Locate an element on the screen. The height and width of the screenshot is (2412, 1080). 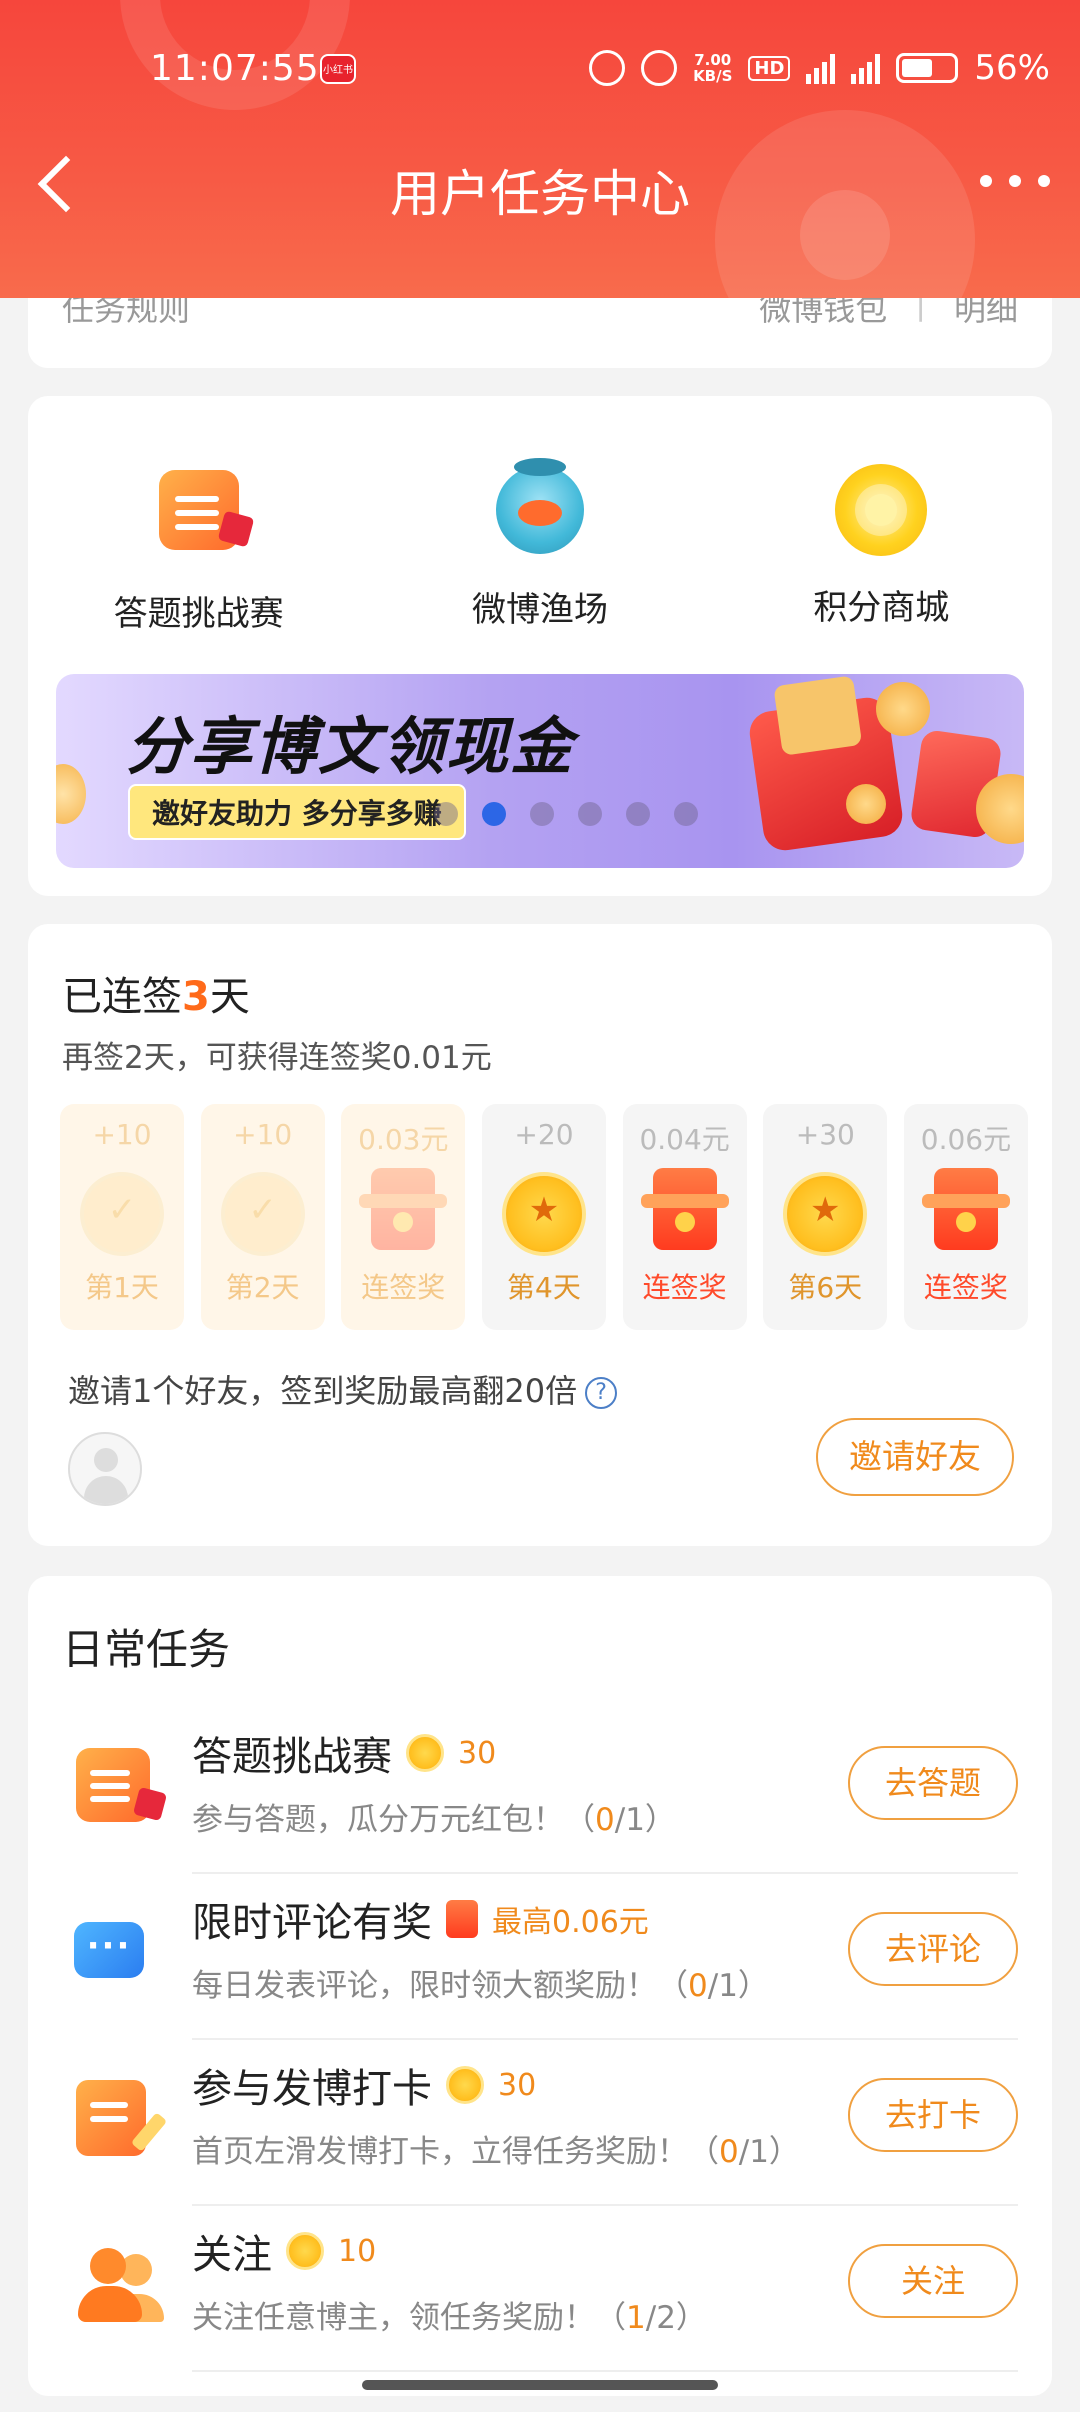
more-icon is located at coordinates (1015, 181).